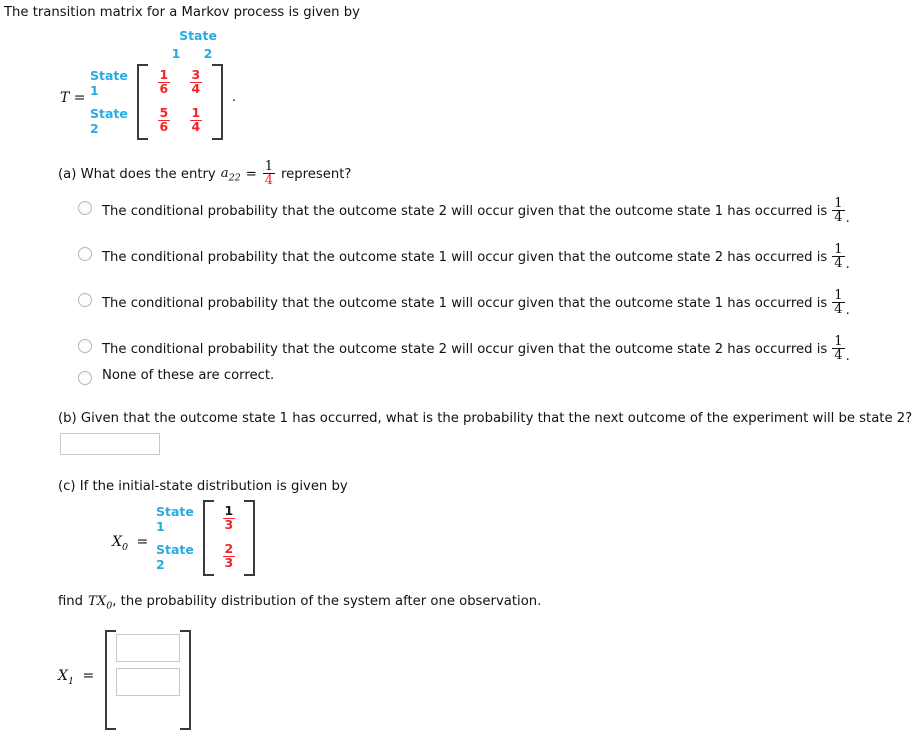 The image size is (920, 730). What do you see at coordinates (130, 543) in the screenshot?
I see `x0-label: X0 =` at bounding box center [130, 543].